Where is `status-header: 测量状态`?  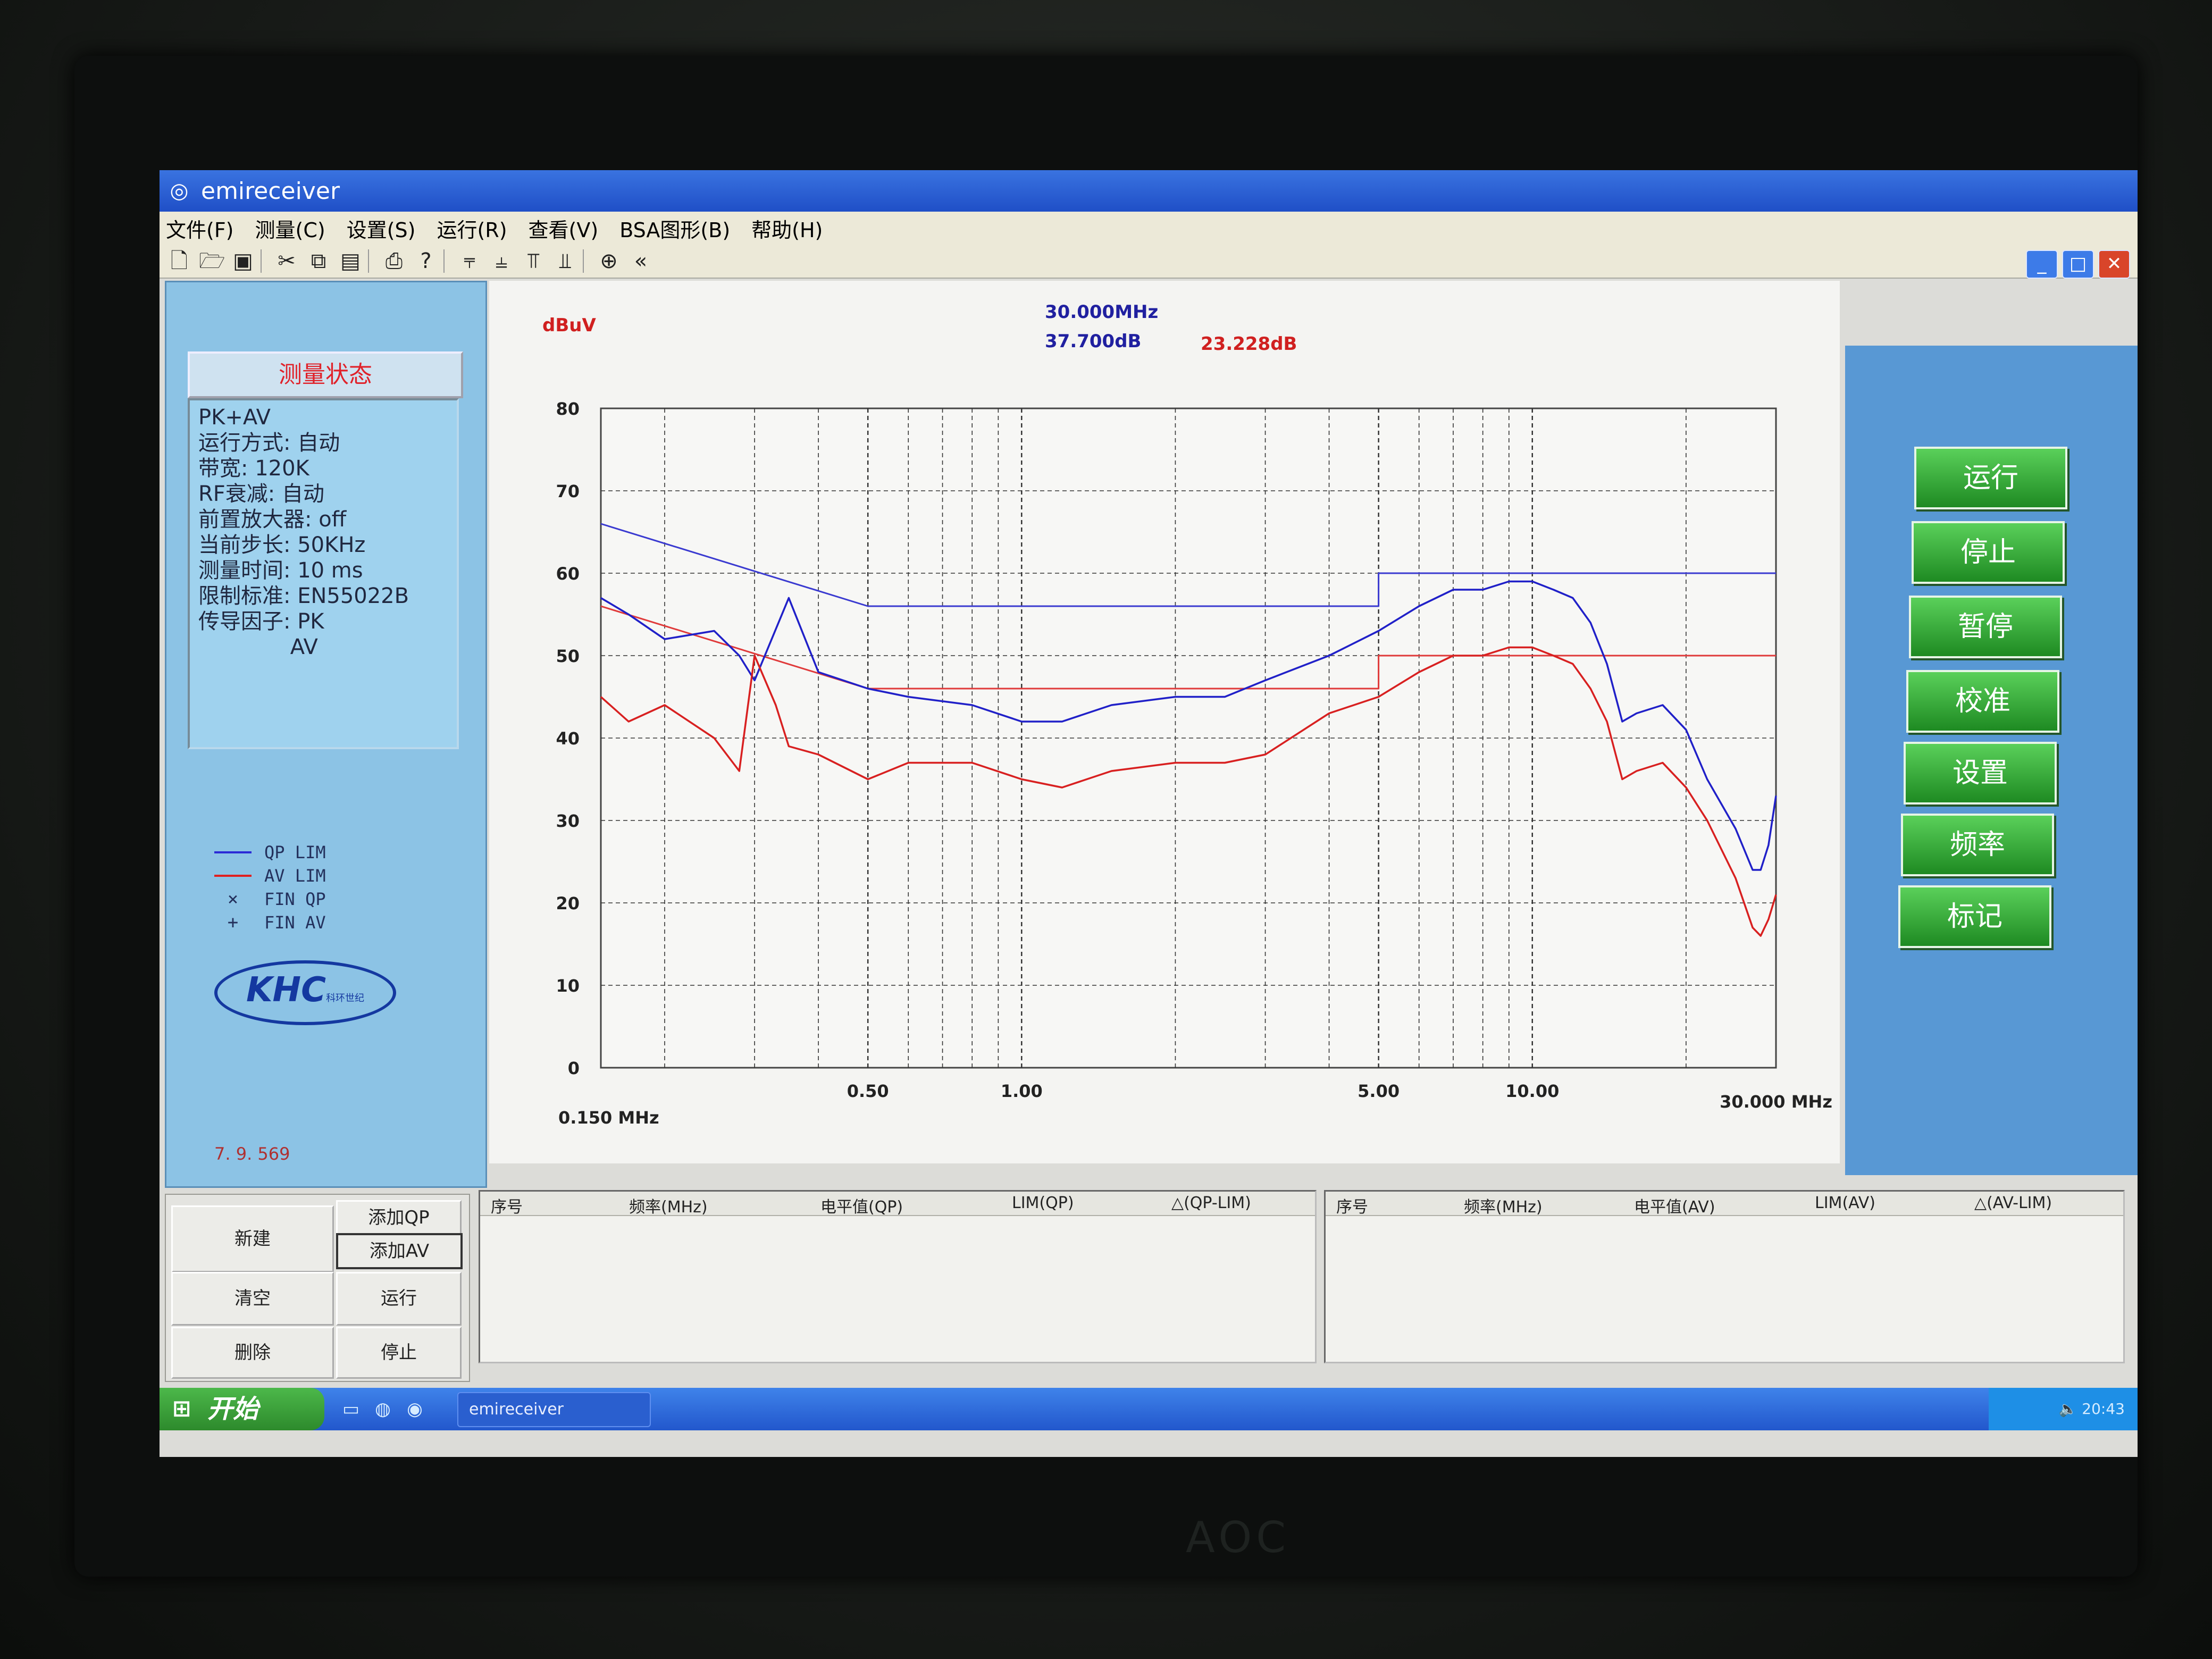 status-header: 测量状态 is located at coordinates (325, 374).